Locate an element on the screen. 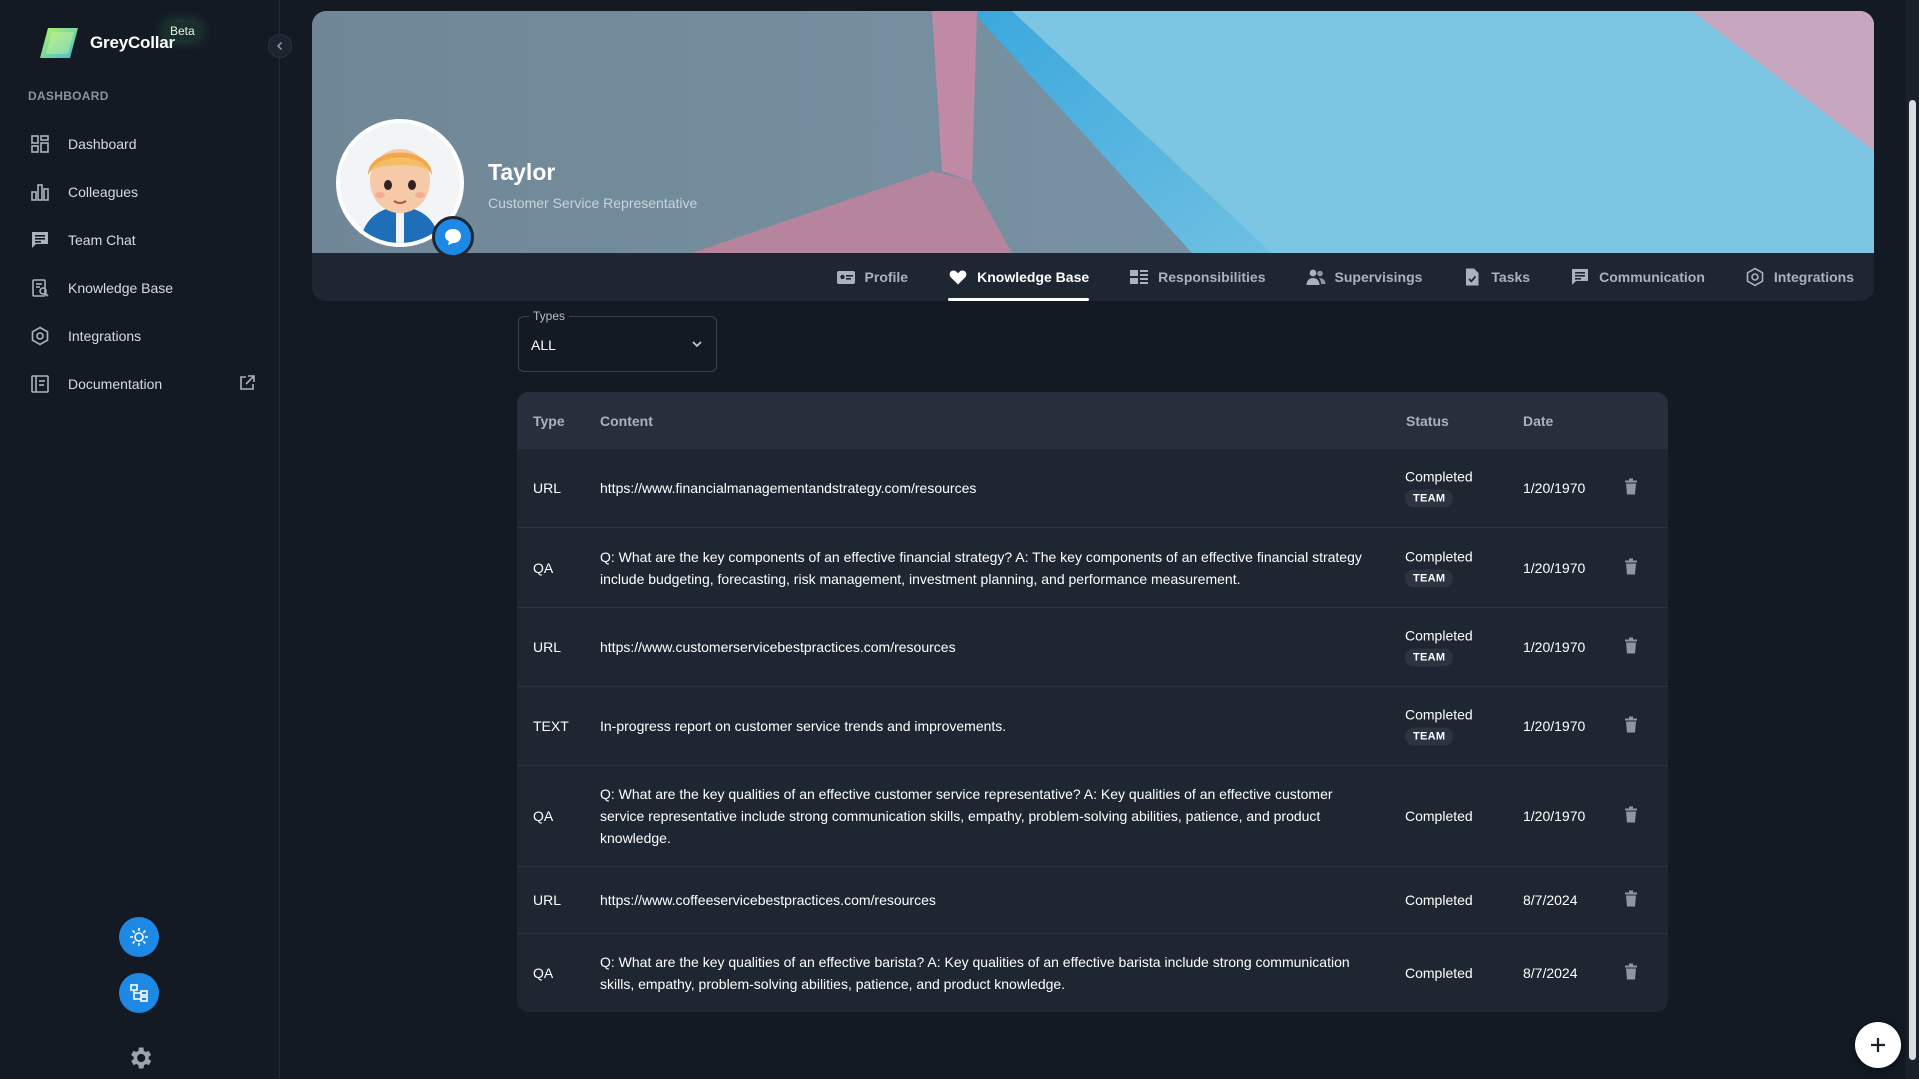 The height and width of the screenshot is (1079, 1919). brain-gear-icon is located at coordinates (139, 937).